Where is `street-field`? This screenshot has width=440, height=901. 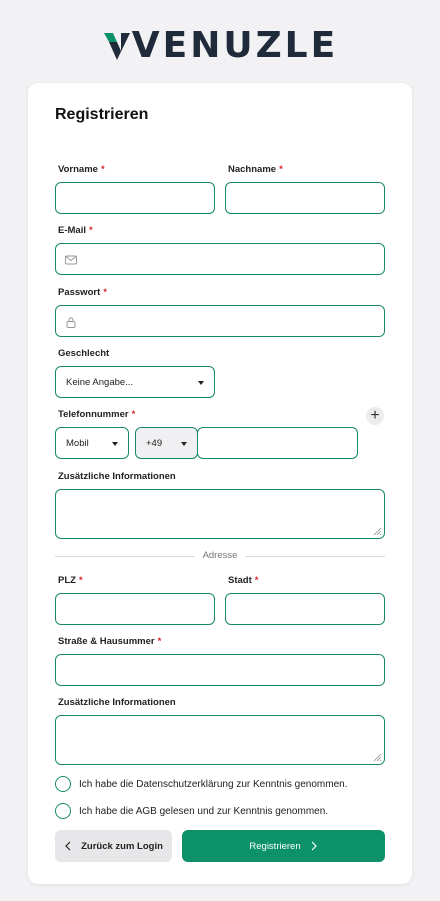
street-field is located at coordinates (220, 670).